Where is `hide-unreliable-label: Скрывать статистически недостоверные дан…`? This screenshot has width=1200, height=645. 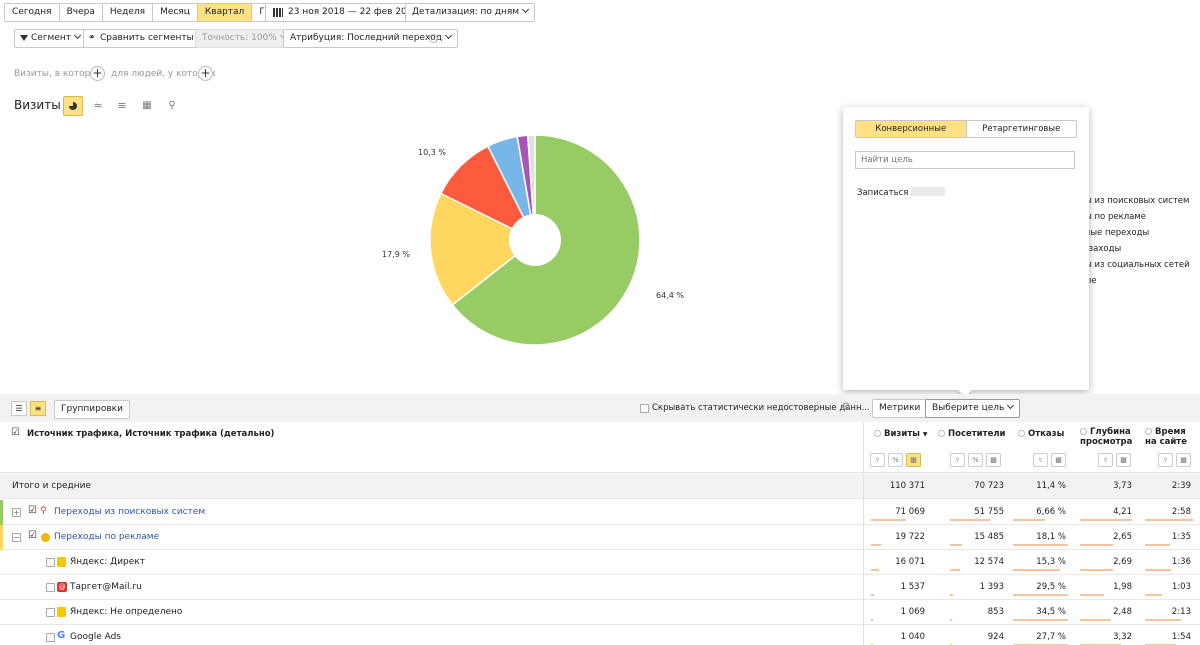
hide-unreliable-label: Скрывать статистически недостоверные дан… is located at coordinates (761, 408).